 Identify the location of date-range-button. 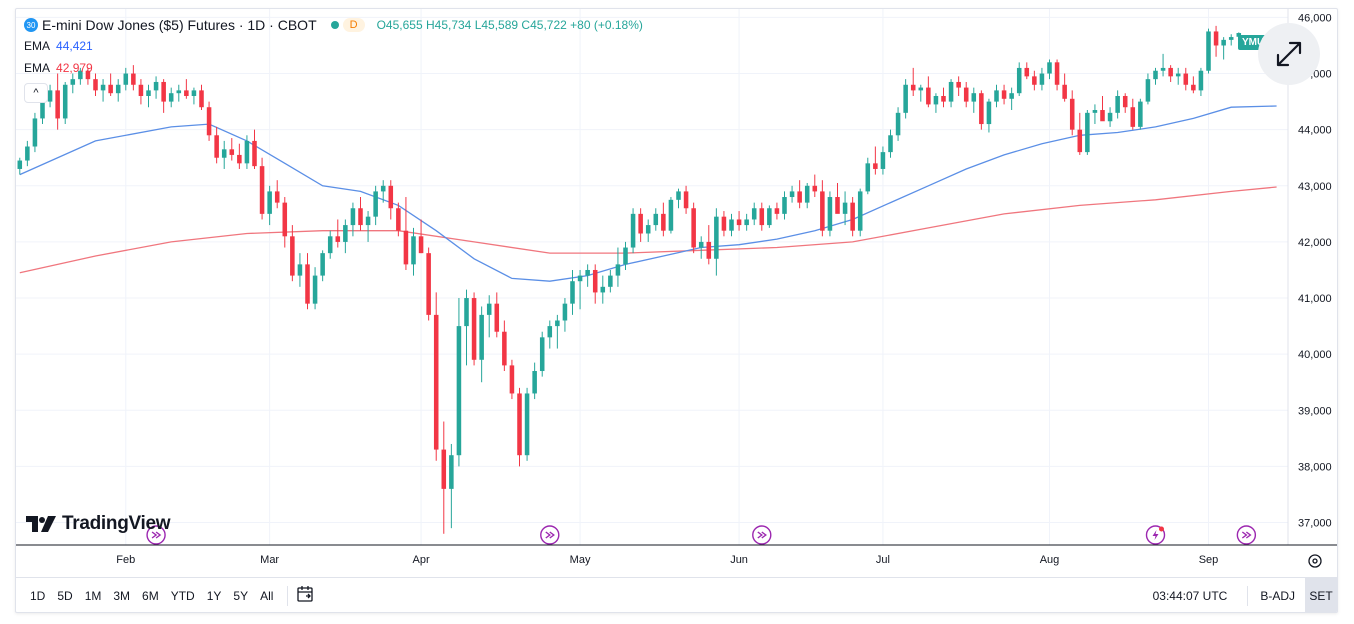
(305, 595).